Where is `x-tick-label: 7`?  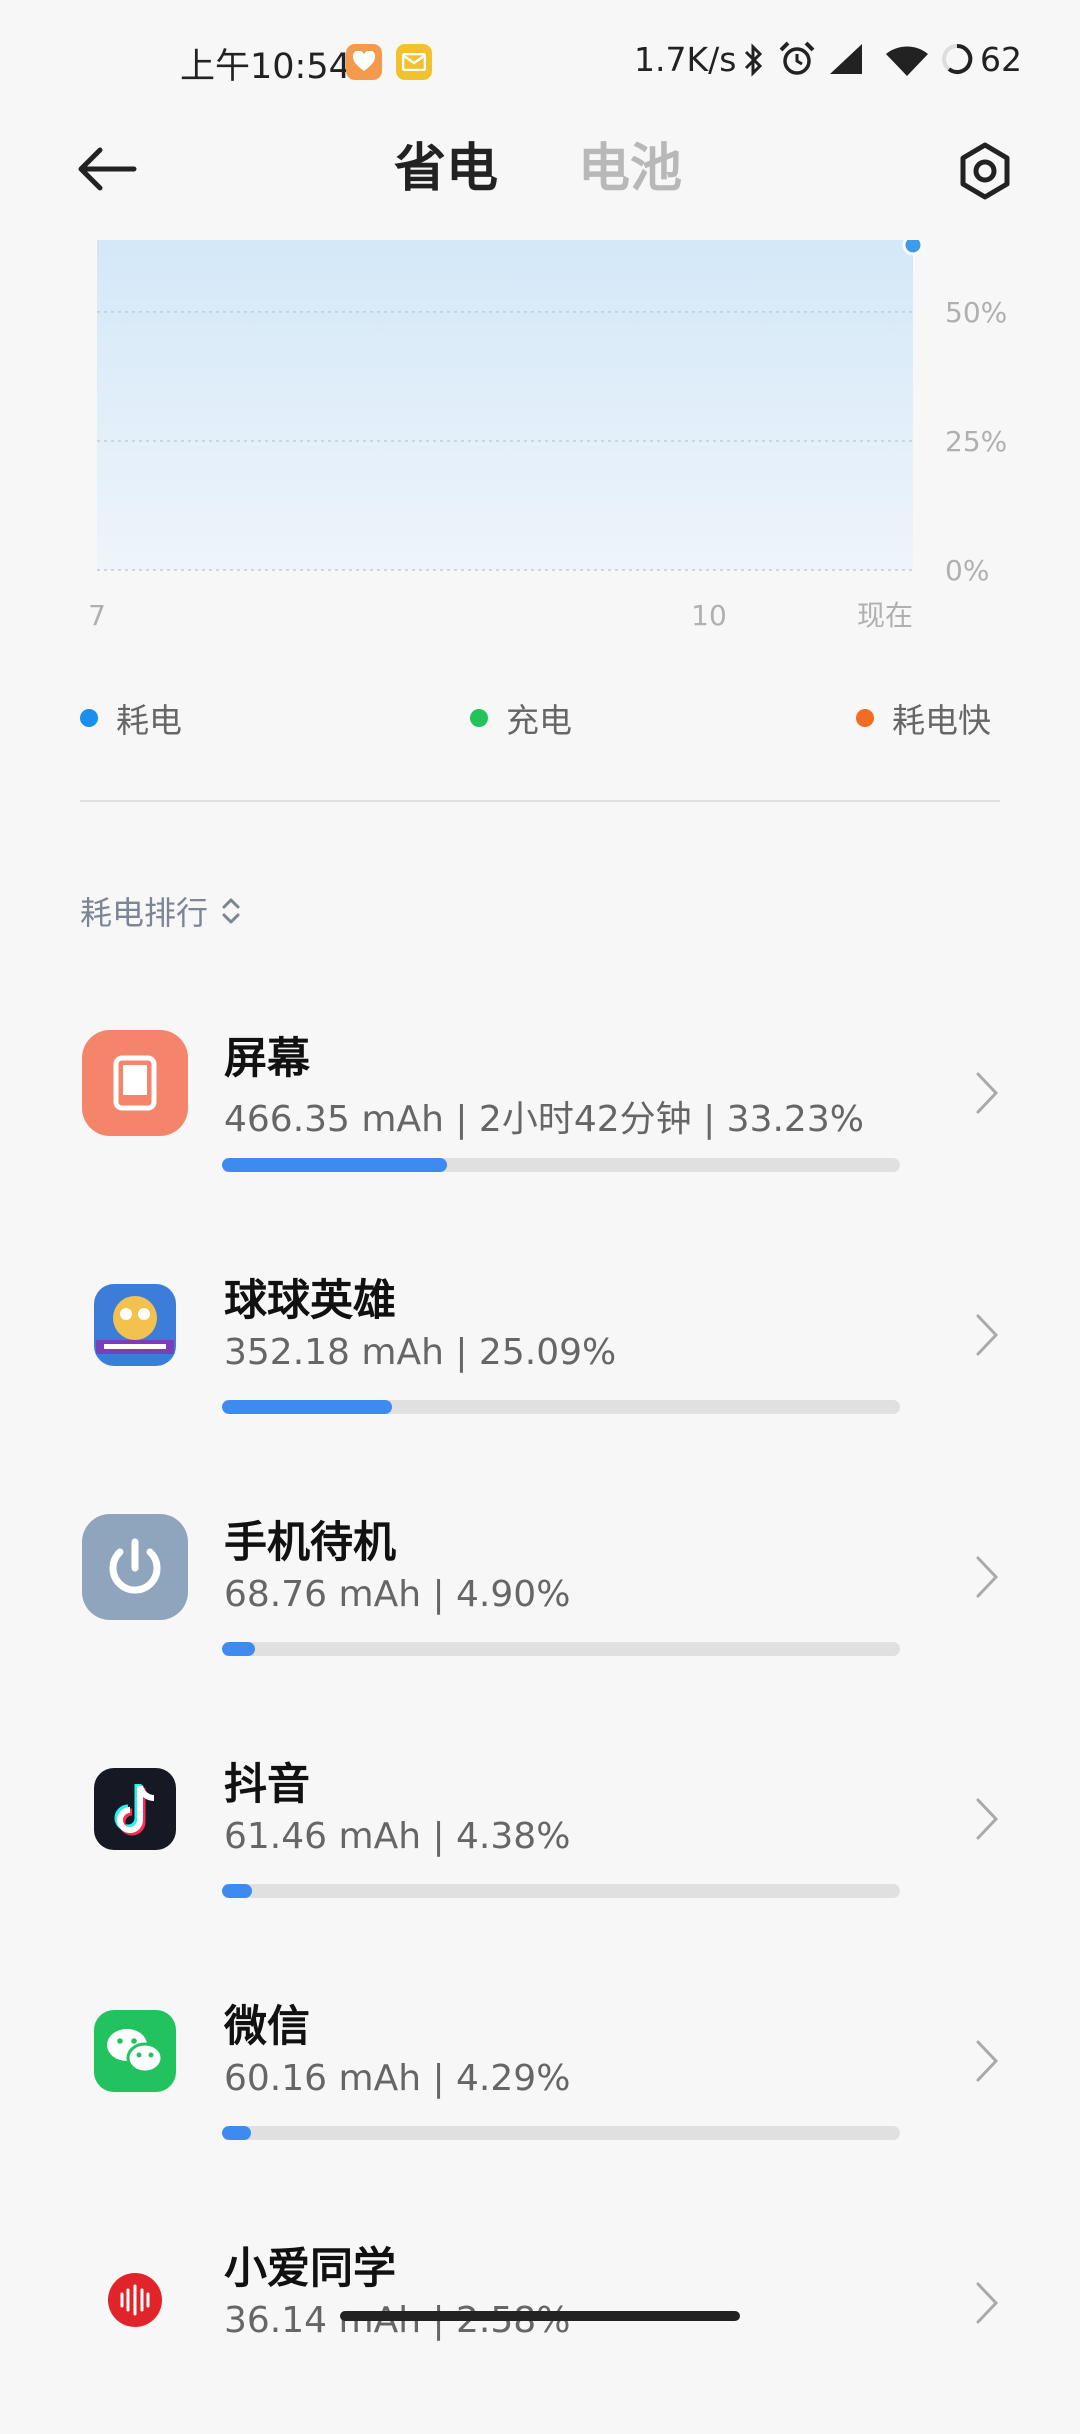 x-tick-label: 7 is located at coordinates (97, 615).